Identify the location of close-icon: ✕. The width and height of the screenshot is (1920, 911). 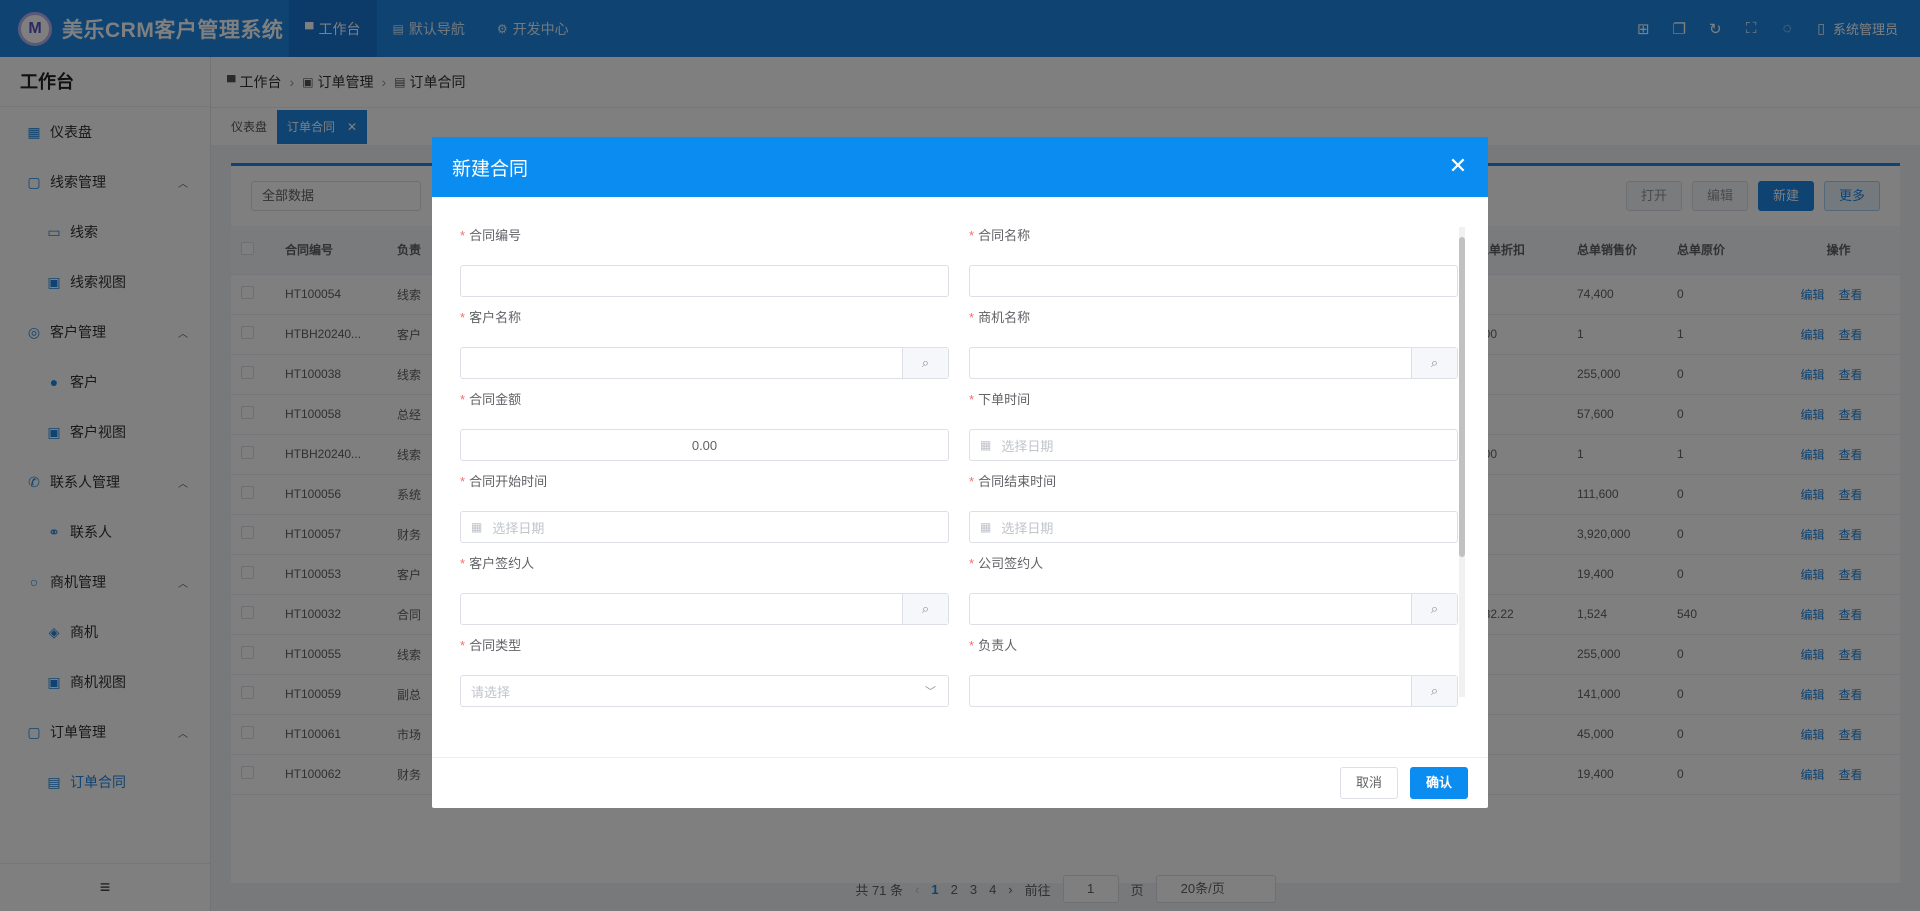
(1458, 167).